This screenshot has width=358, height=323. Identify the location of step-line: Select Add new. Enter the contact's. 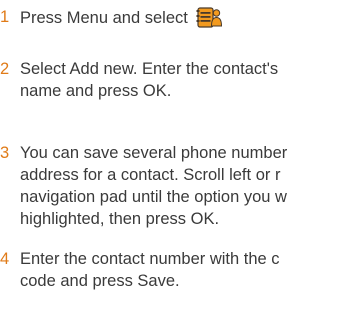
(149, 69).